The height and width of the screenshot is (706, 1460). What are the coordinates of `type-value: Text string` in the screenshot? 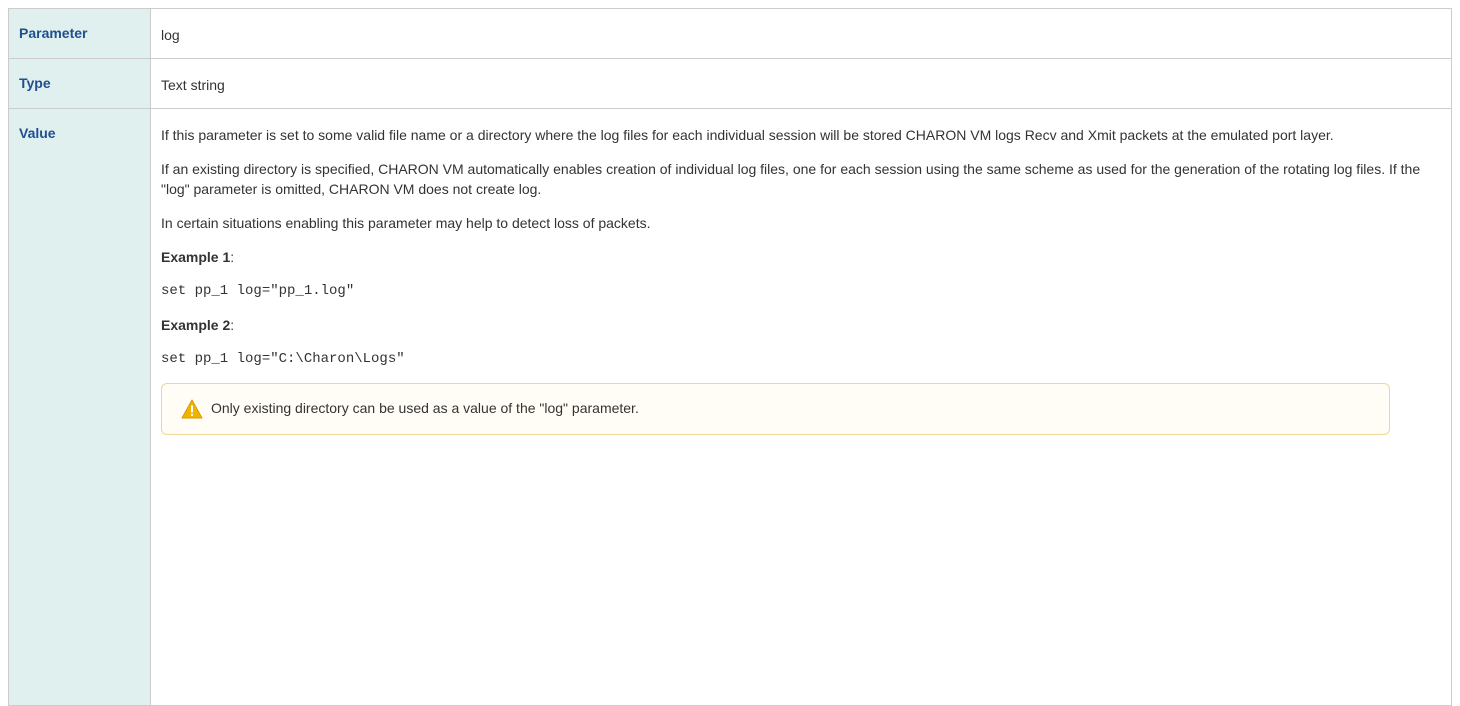 It's located at (801, 83).